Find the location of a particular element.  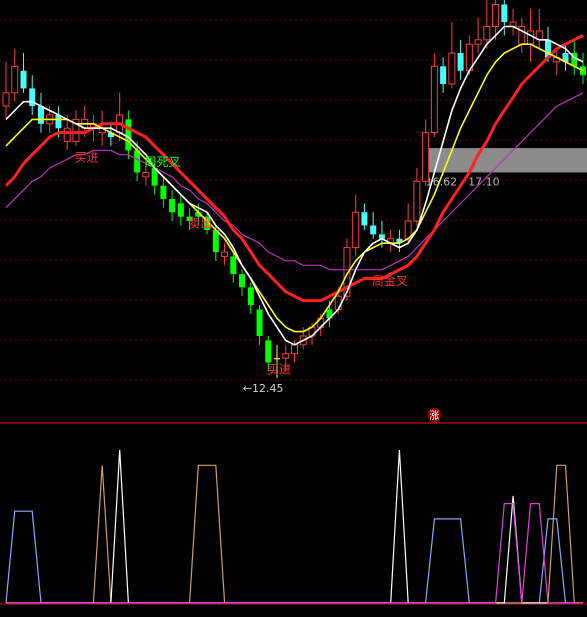

badge-label: 涨 is located at coordinates (434, 416).